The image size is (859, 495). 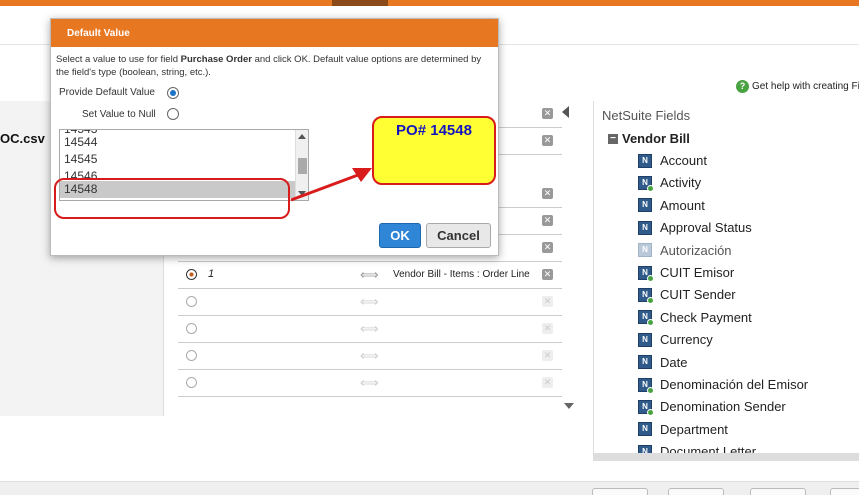 What do you see at coordinates (429, 3) in the screenshot?
I see `top-nav-bar` at bounding box center [429, 3].